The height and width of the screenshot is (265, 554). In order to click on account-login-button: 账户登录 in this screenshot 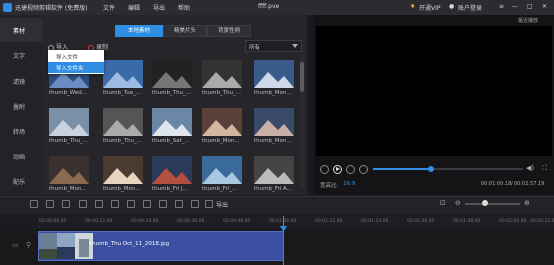, I will do `click(470, 7)`.